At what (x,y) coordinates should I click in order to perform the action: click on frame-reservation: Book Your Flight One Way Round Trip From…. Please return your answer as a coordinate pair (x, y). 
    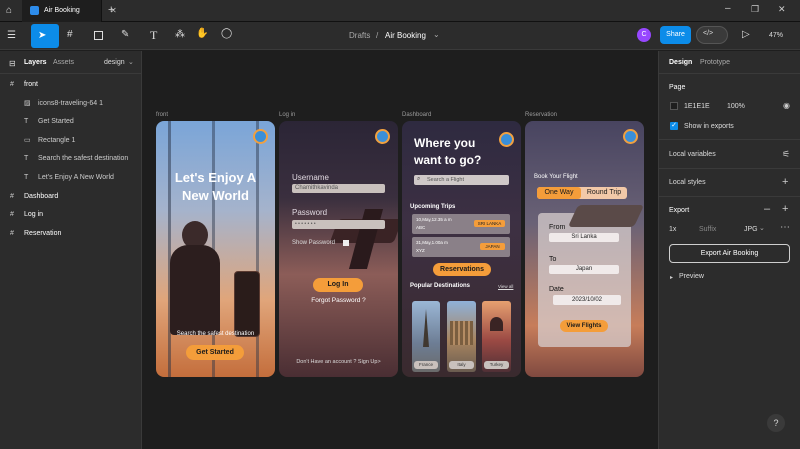
    Looking at the image, I should click on (584, 249).